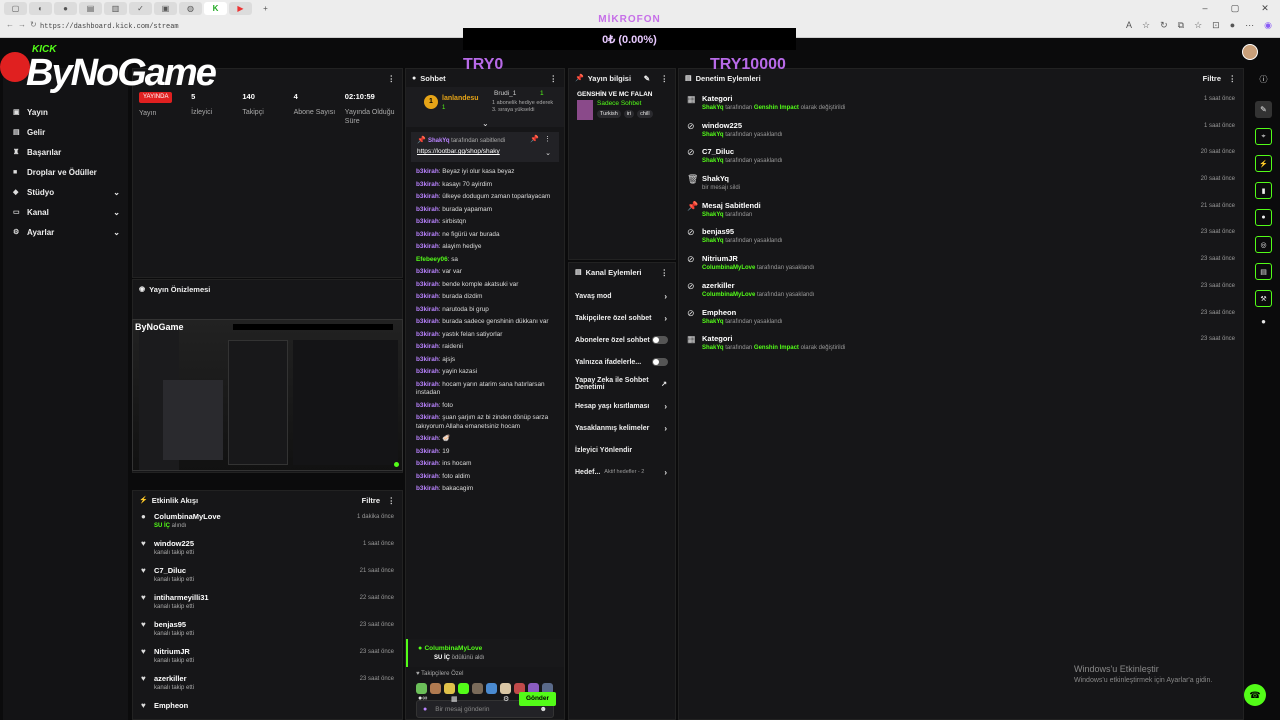 The height and width of the screenshot is (720, 1280). What do you see at coordinates (1216, 25) in the screenshot?
I see `collections-icon: ⊡` at bounding box center [1216, 25].